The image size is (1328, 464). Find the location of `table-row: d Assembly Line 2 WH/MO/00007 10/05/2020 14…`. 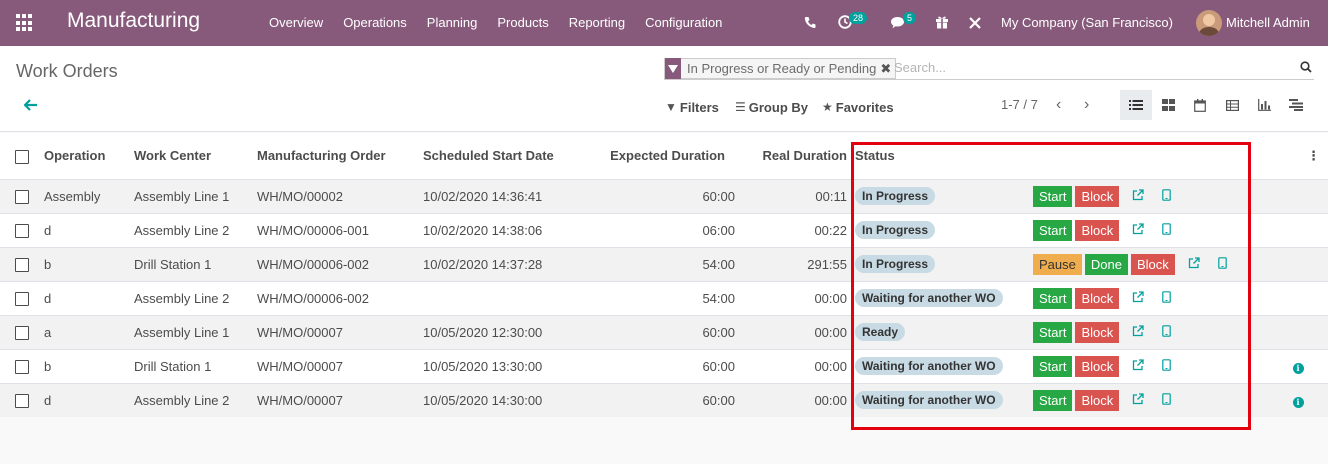

table-row: d Assembly Line 2 WH/MO/00007 10/05/2020 14… is located at coordinates (664, 400).